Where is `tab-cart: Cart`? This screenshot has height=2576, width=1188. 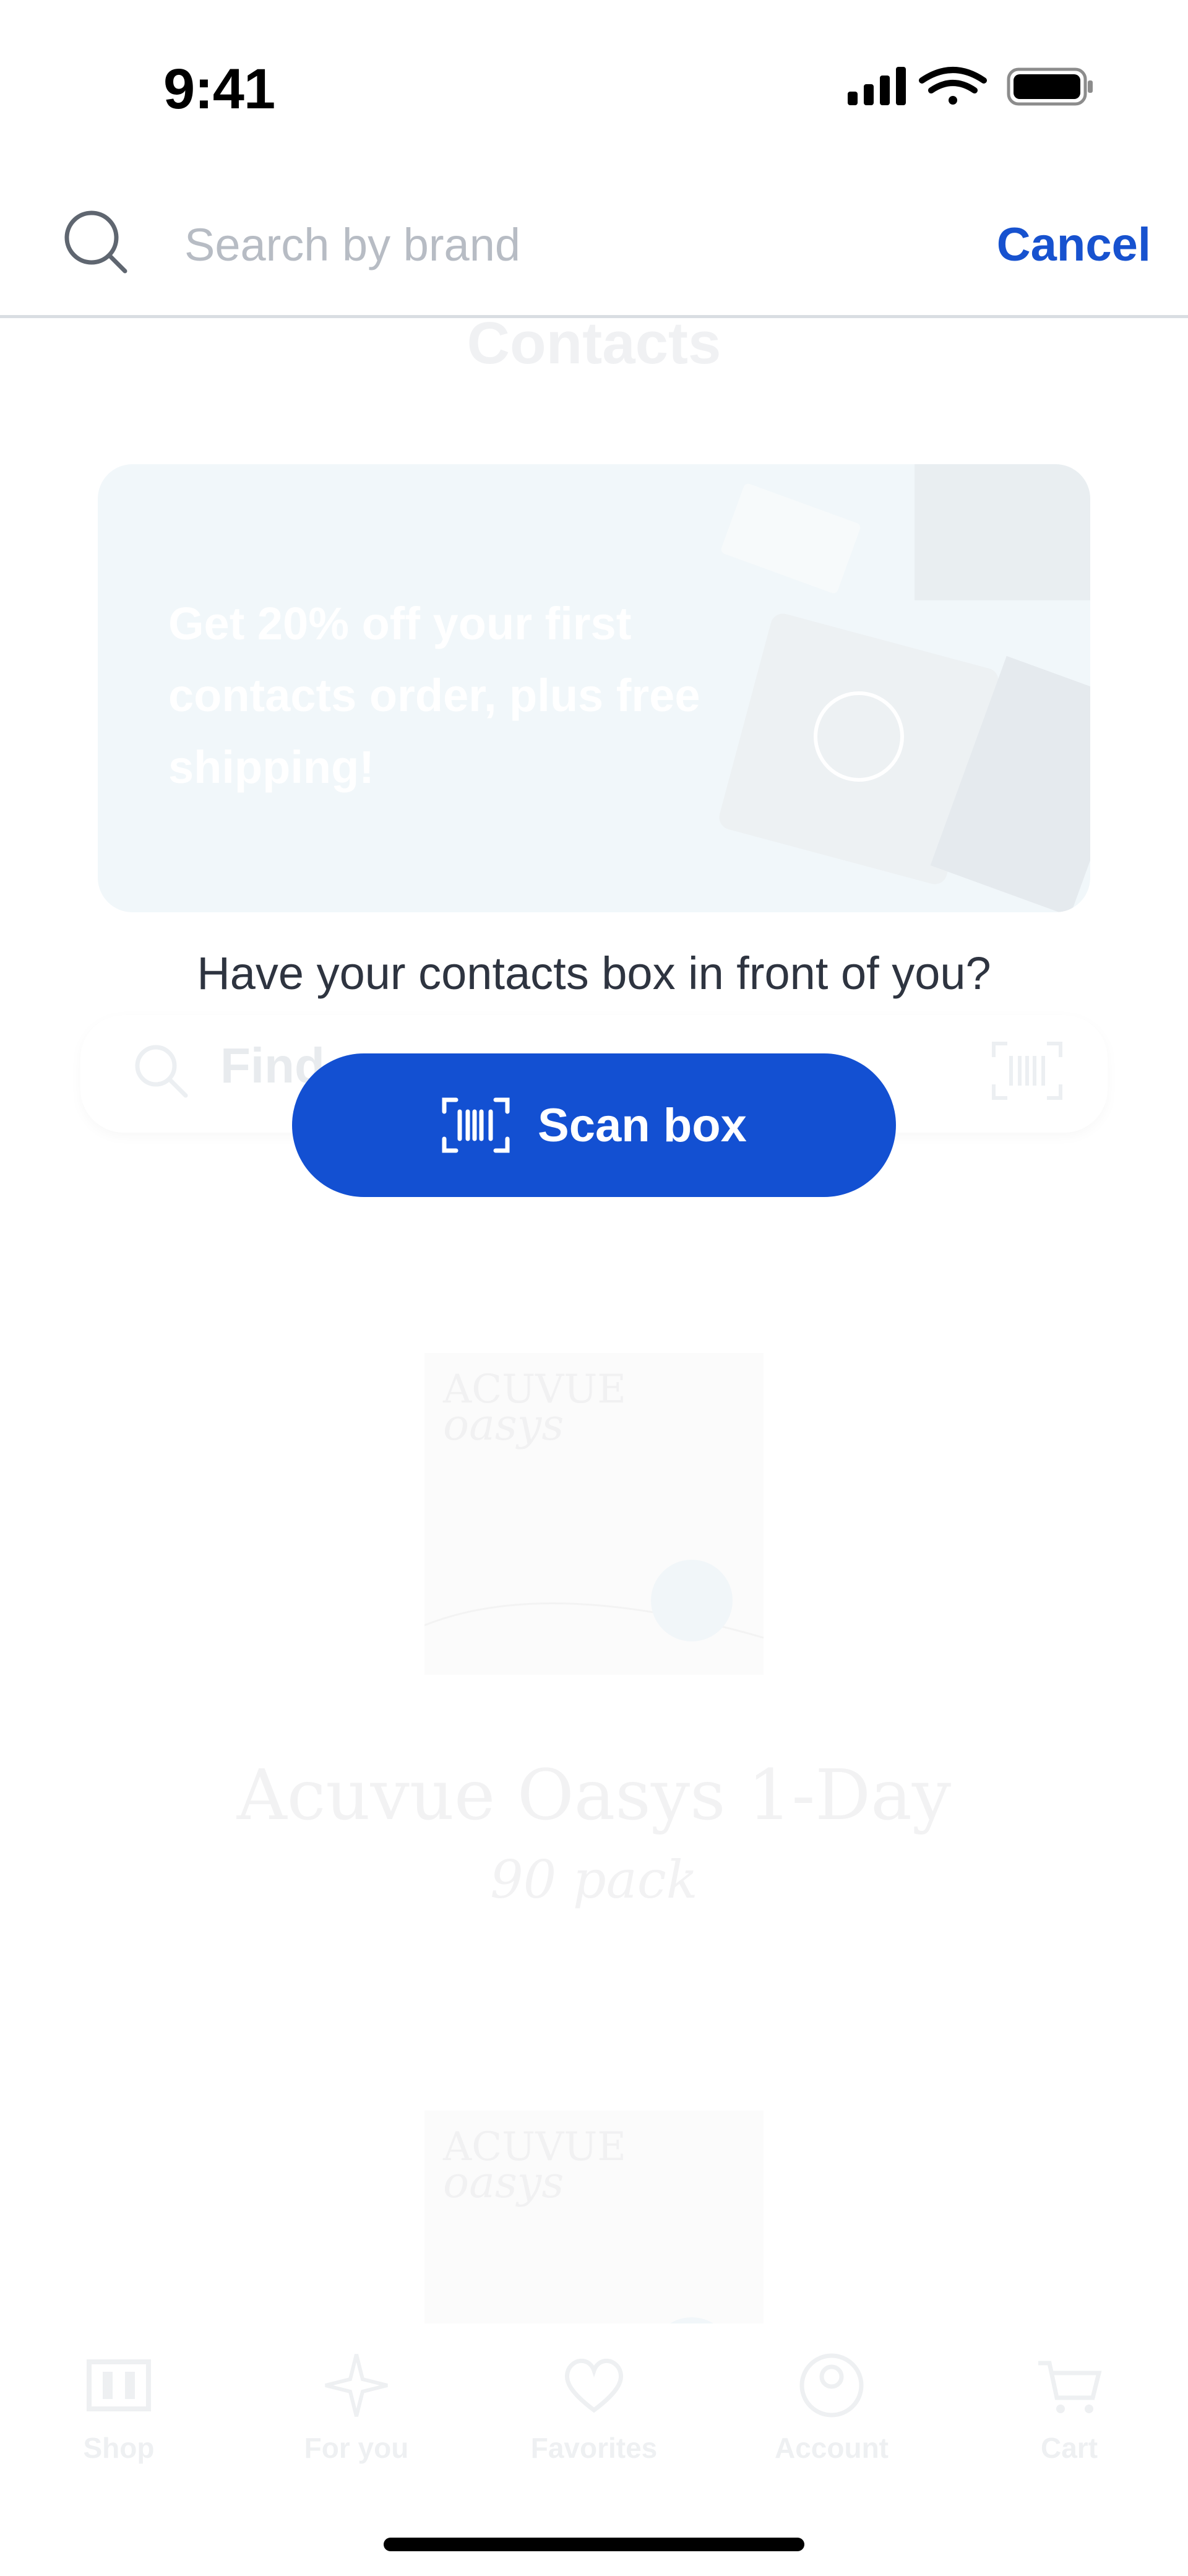
tab-cart: Cart is located at coordinates (1069, 2416).